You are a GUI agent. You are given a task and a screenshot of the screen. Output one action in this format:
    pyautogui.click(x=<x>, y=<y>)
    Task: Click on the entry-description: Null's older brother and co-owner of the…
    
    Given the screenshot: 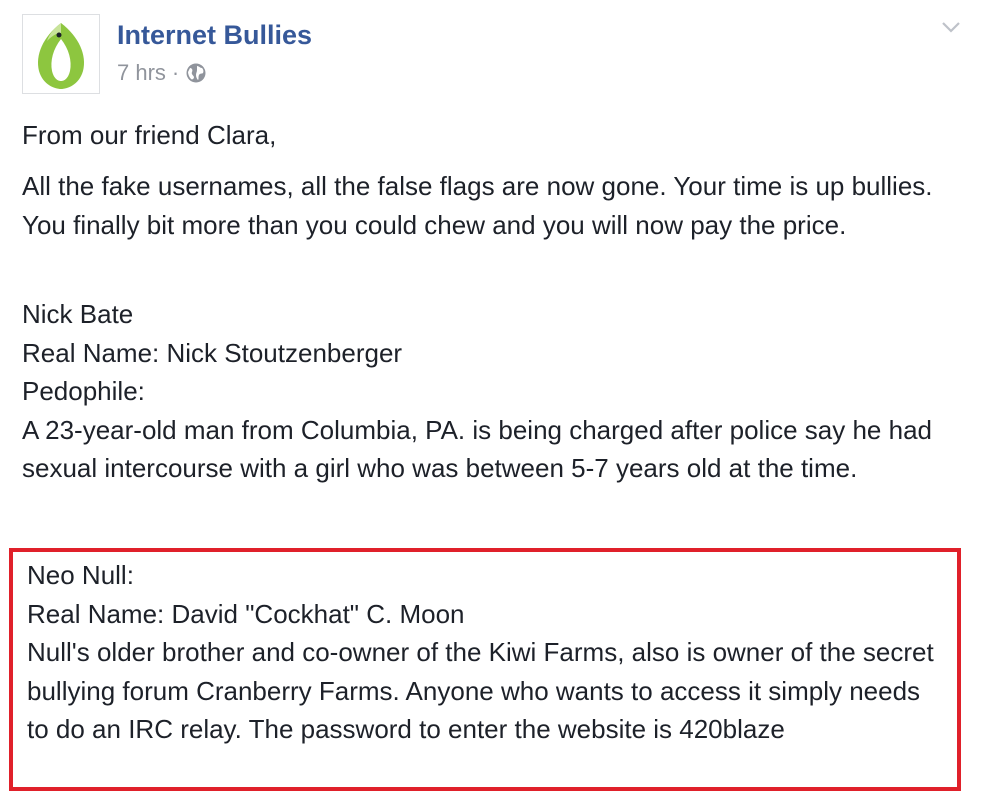 What is the action you would take?
    pyautogui.click(x=480, y=690)
    